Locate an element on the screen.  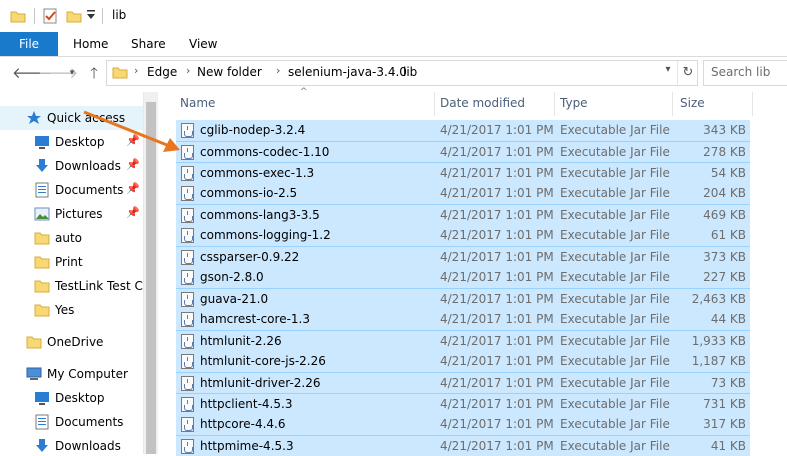
file-date: 4/21/2017 1:01 PM is located at coordinates (497, 299).